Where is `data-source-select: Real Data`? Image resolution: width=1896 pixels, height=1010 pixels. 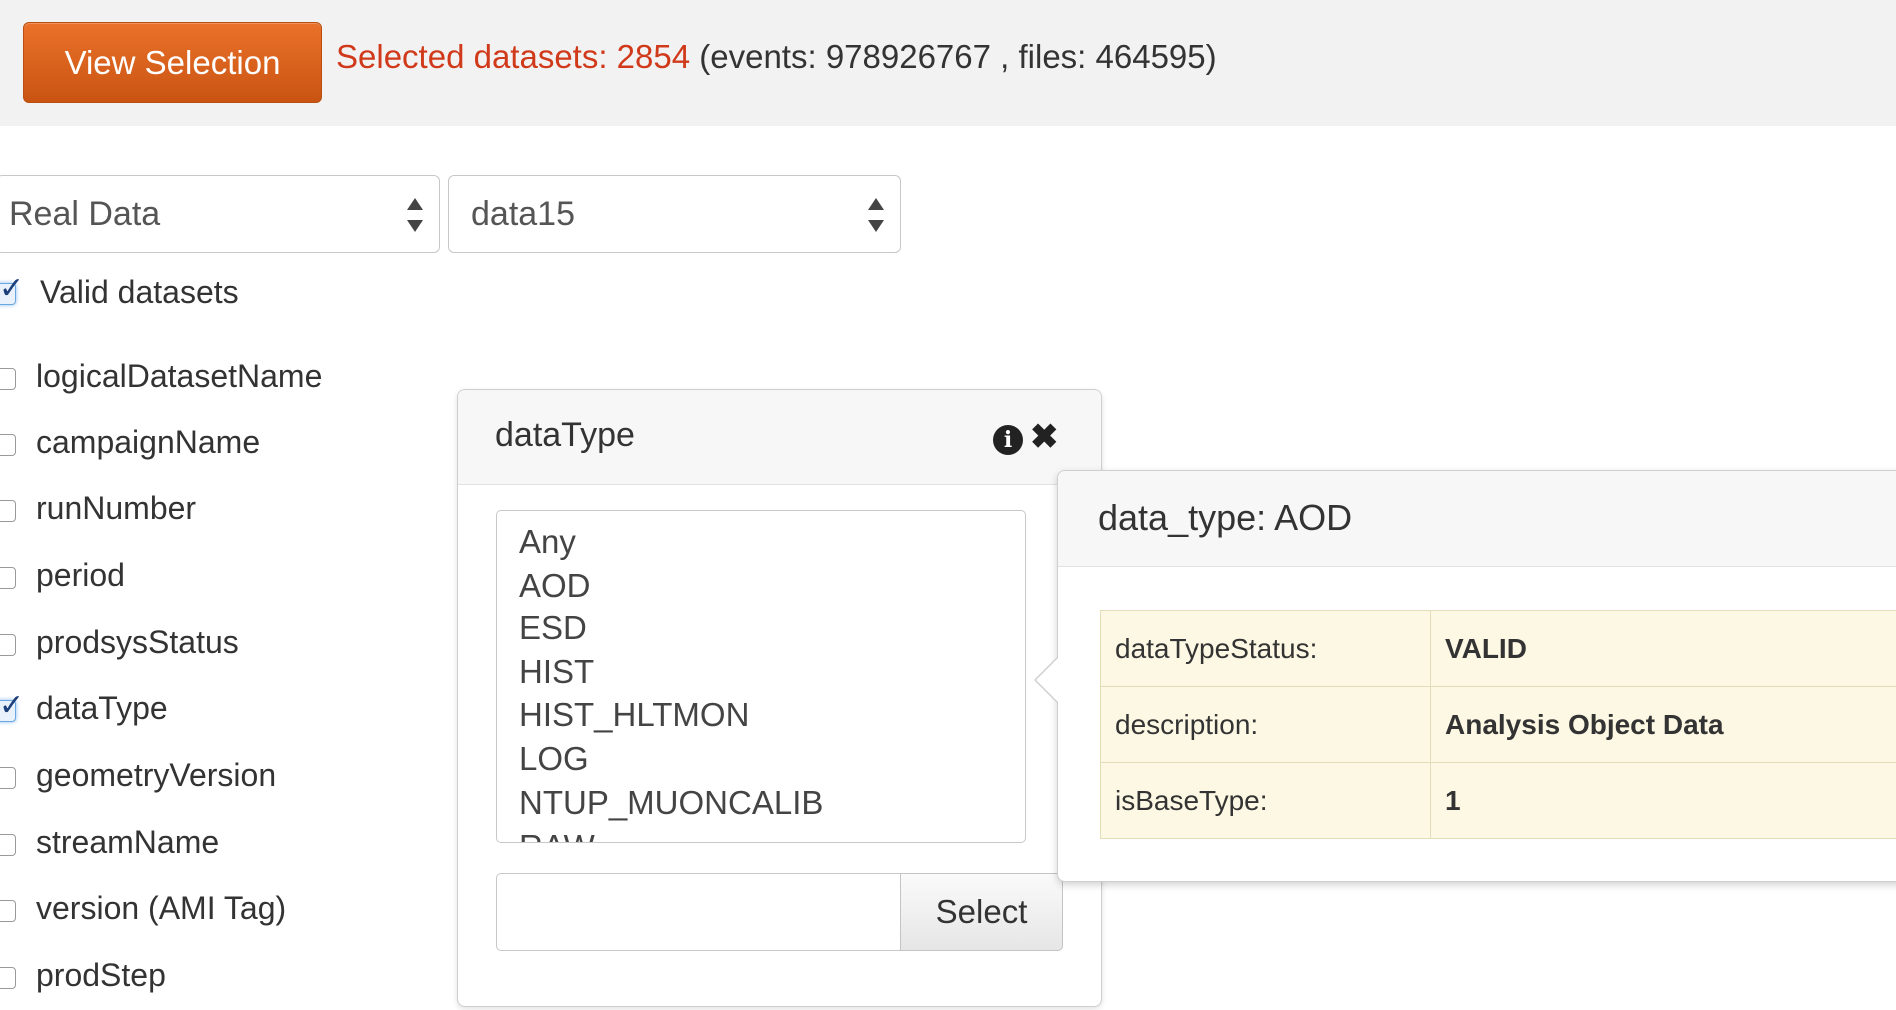
data-source-select: Real Data is located at coordinates (220, 214).